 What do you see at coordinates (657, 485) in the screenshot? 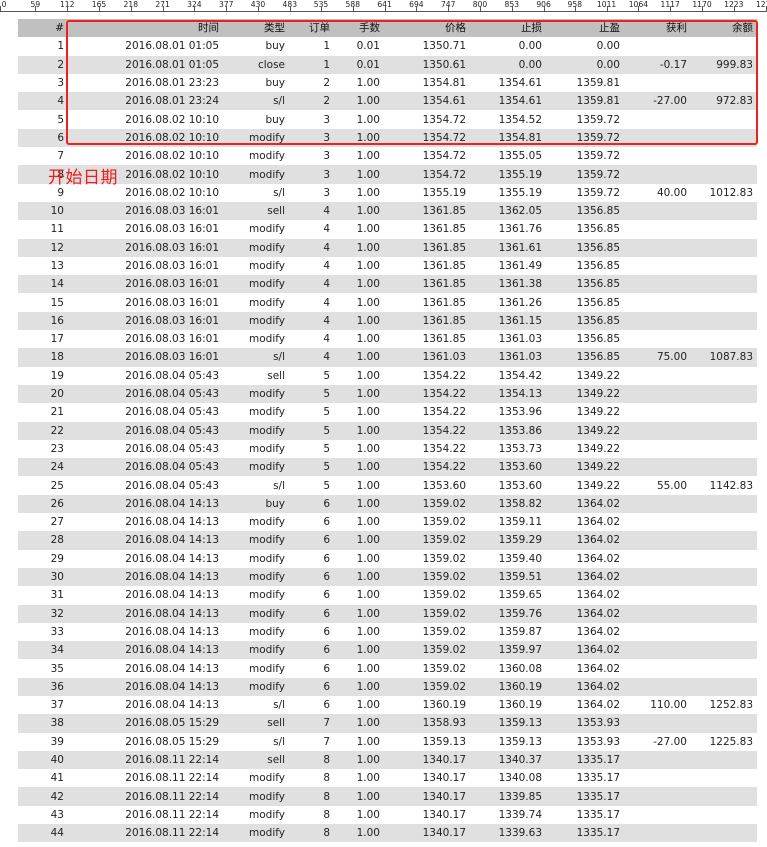
I see `table-cell: 55.00` at bounding box center [657, 485].